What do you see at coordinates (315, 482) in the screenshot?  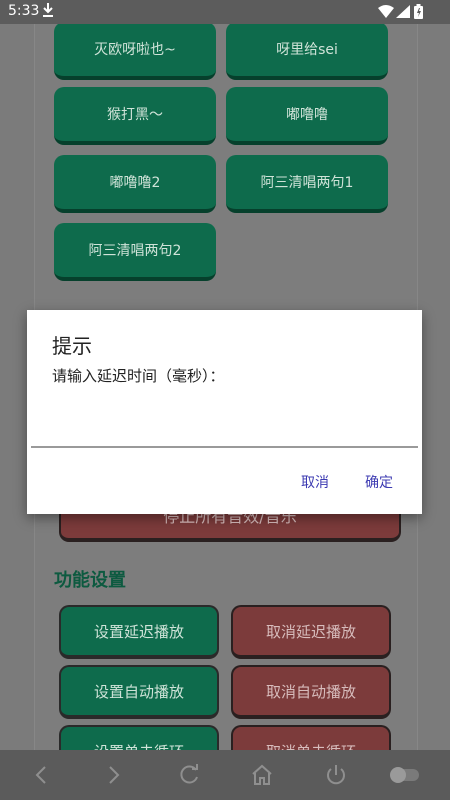 I see `dialog-cancel-button: 取消` at bounding box center [315, 482].